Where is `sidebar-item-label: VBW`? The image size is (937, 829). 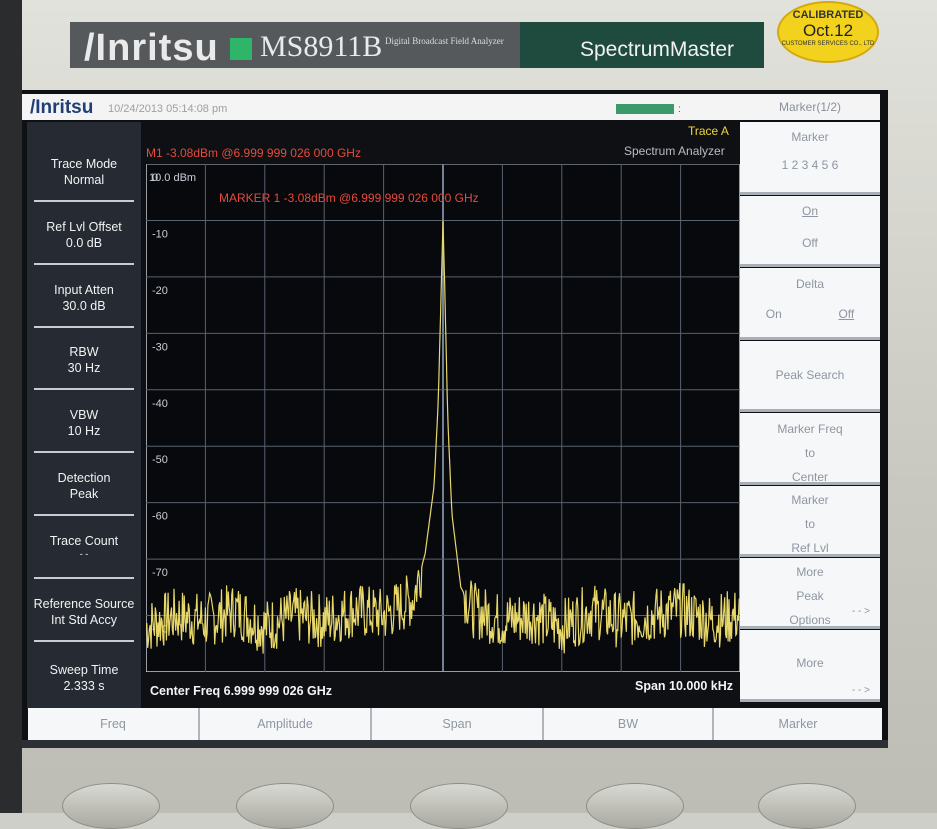
sidebar-item-label: VBW is located at coordinates (84, 415).